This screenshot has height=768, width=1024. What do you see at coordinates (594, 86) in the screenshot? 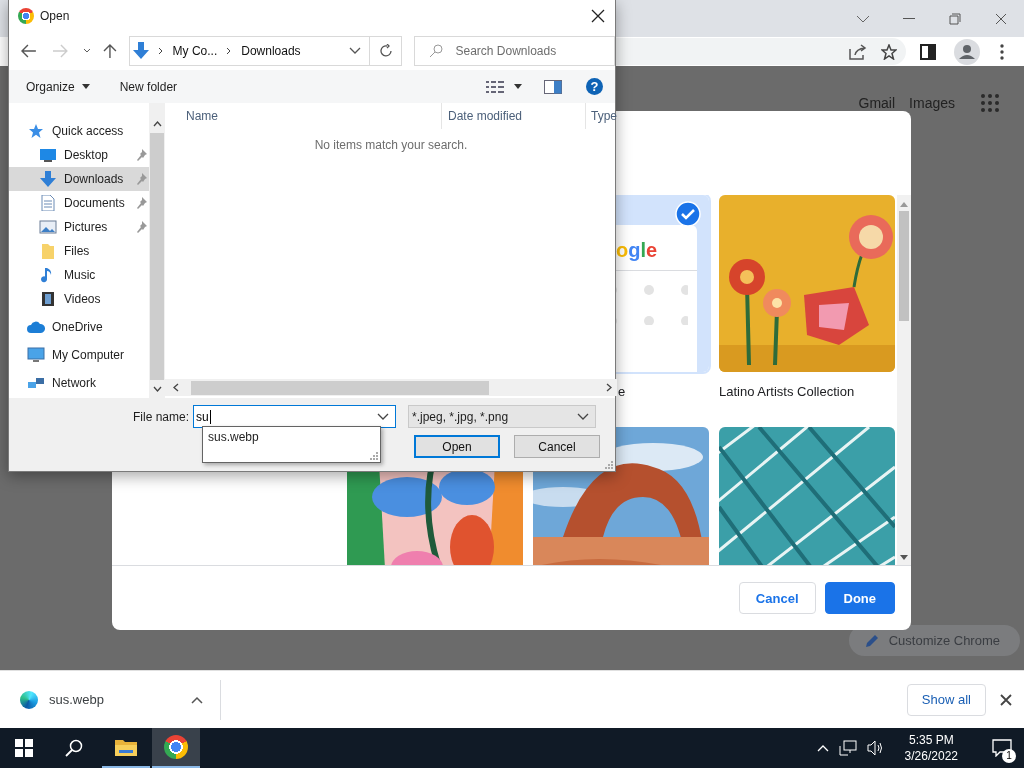
I see `help-button: ?` at bounding box center [594, 86].